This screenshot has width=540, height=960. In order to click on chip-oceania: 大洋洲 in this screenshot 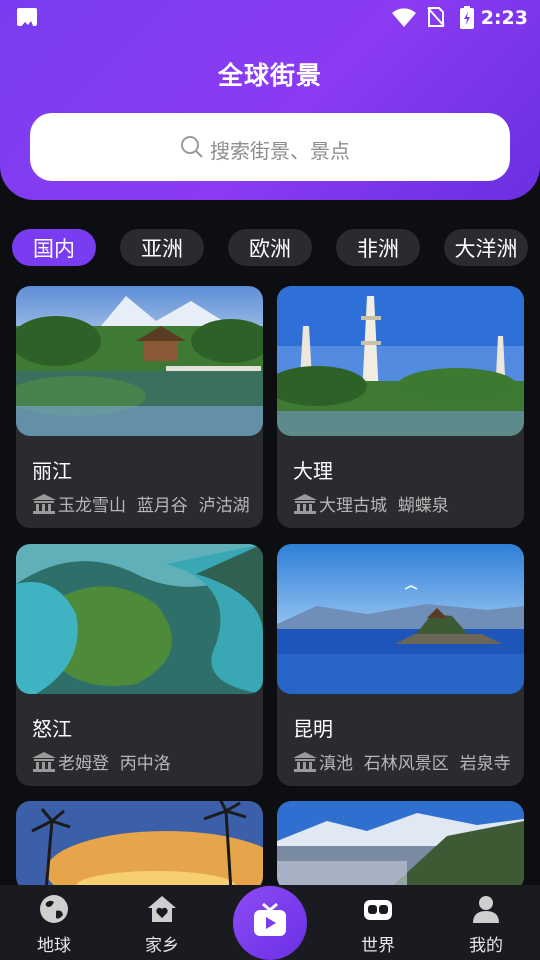, I will do `click(486, 247)`.